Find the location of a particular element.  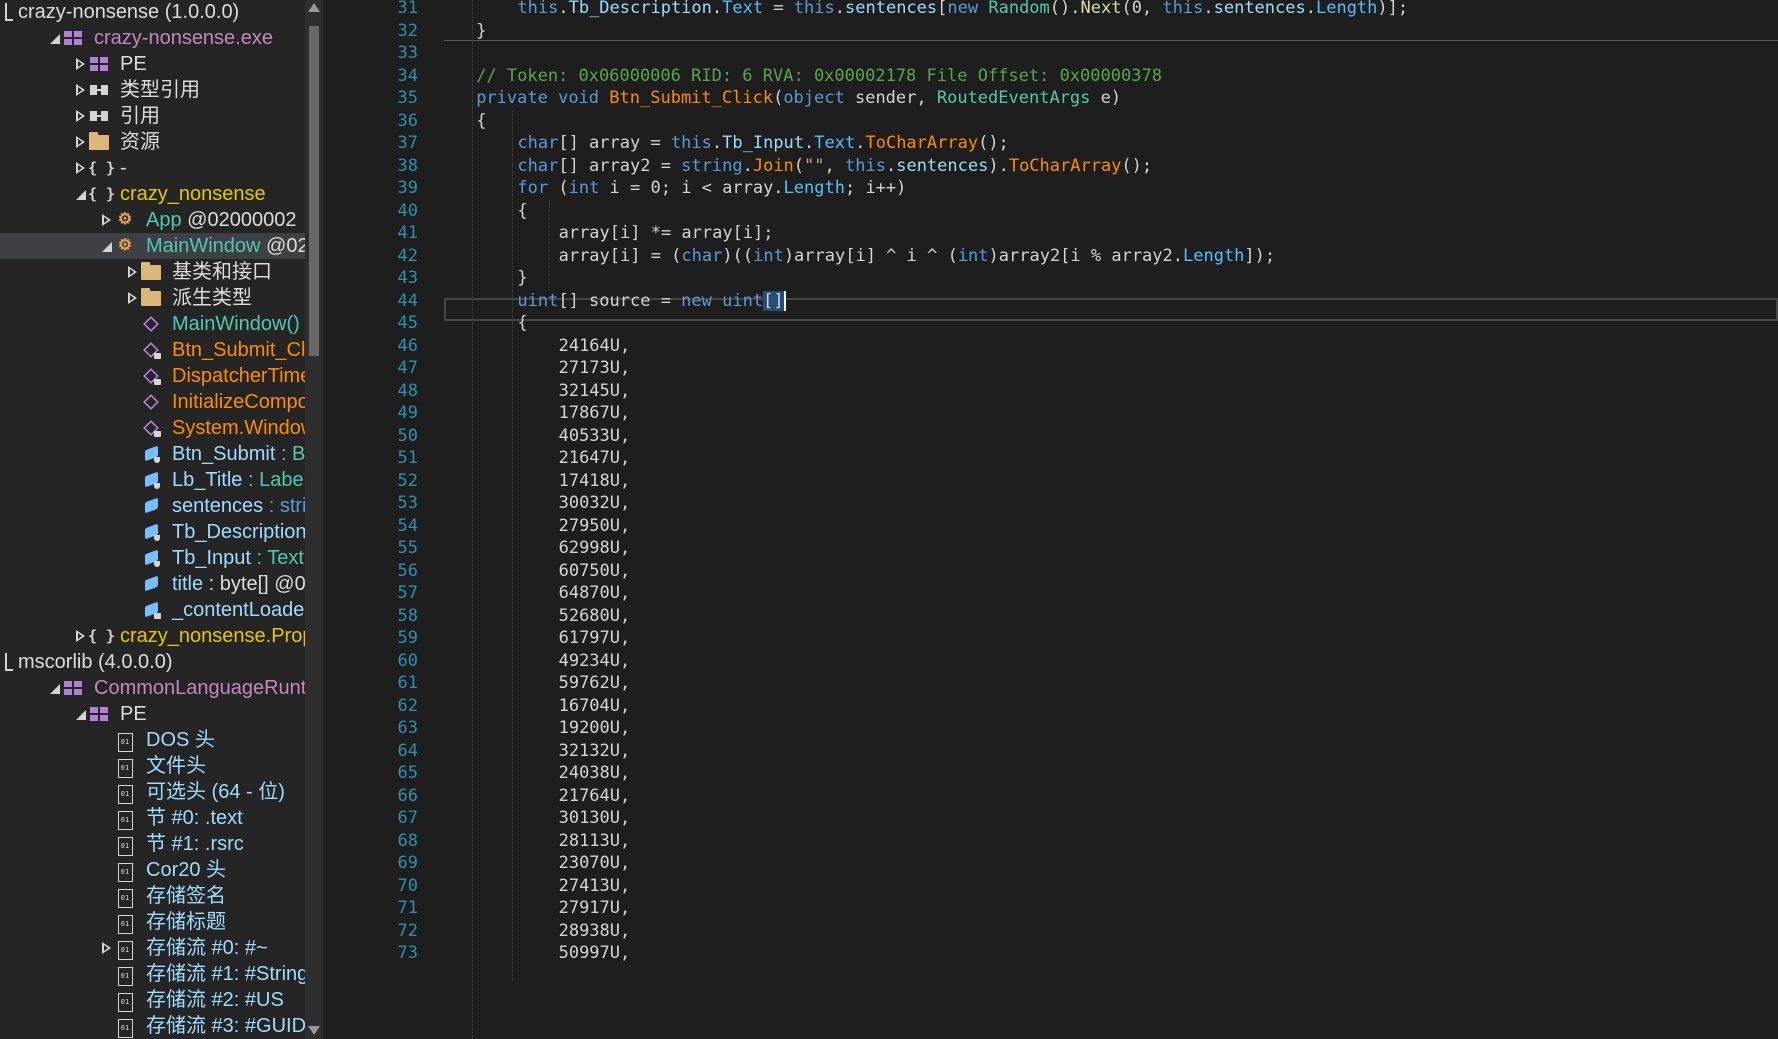

tree-node: 资源 is located at coordinates (153, 142).